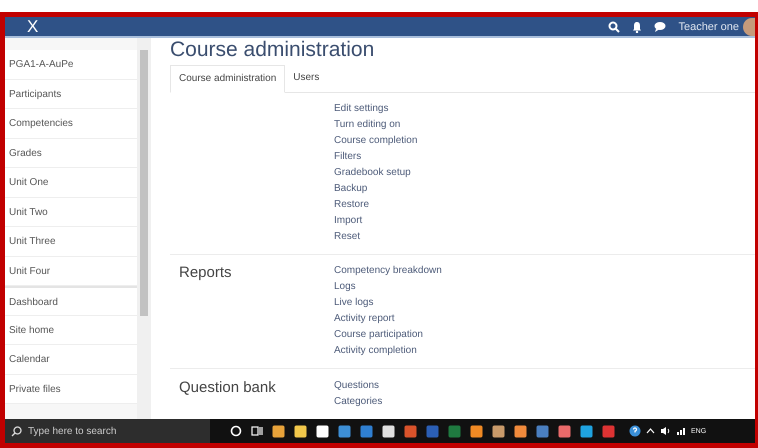 This screenshot has height=448, width=758. I want to click on sidebar-item: Site home, so click(71, 330).